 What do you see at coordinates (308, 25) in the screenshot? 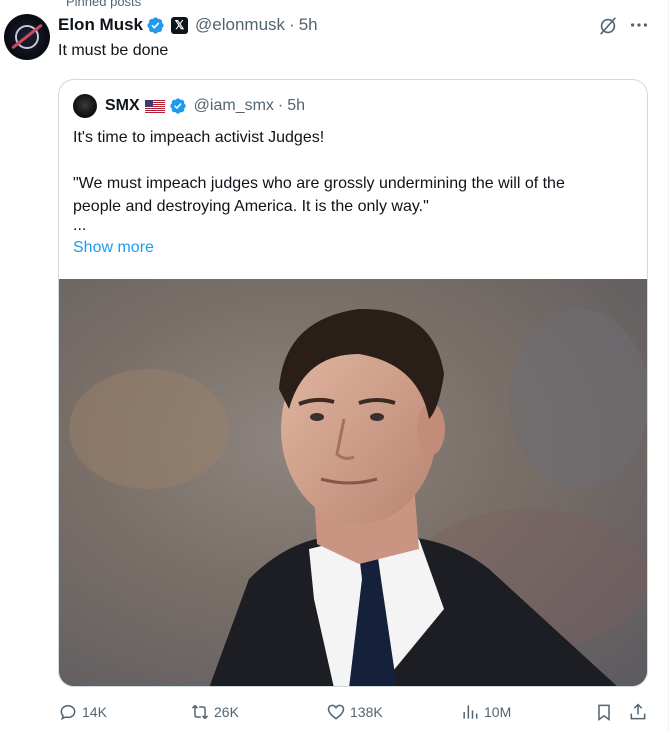
I see `post-timestamp: 5h` at bounding box center [308, 25].